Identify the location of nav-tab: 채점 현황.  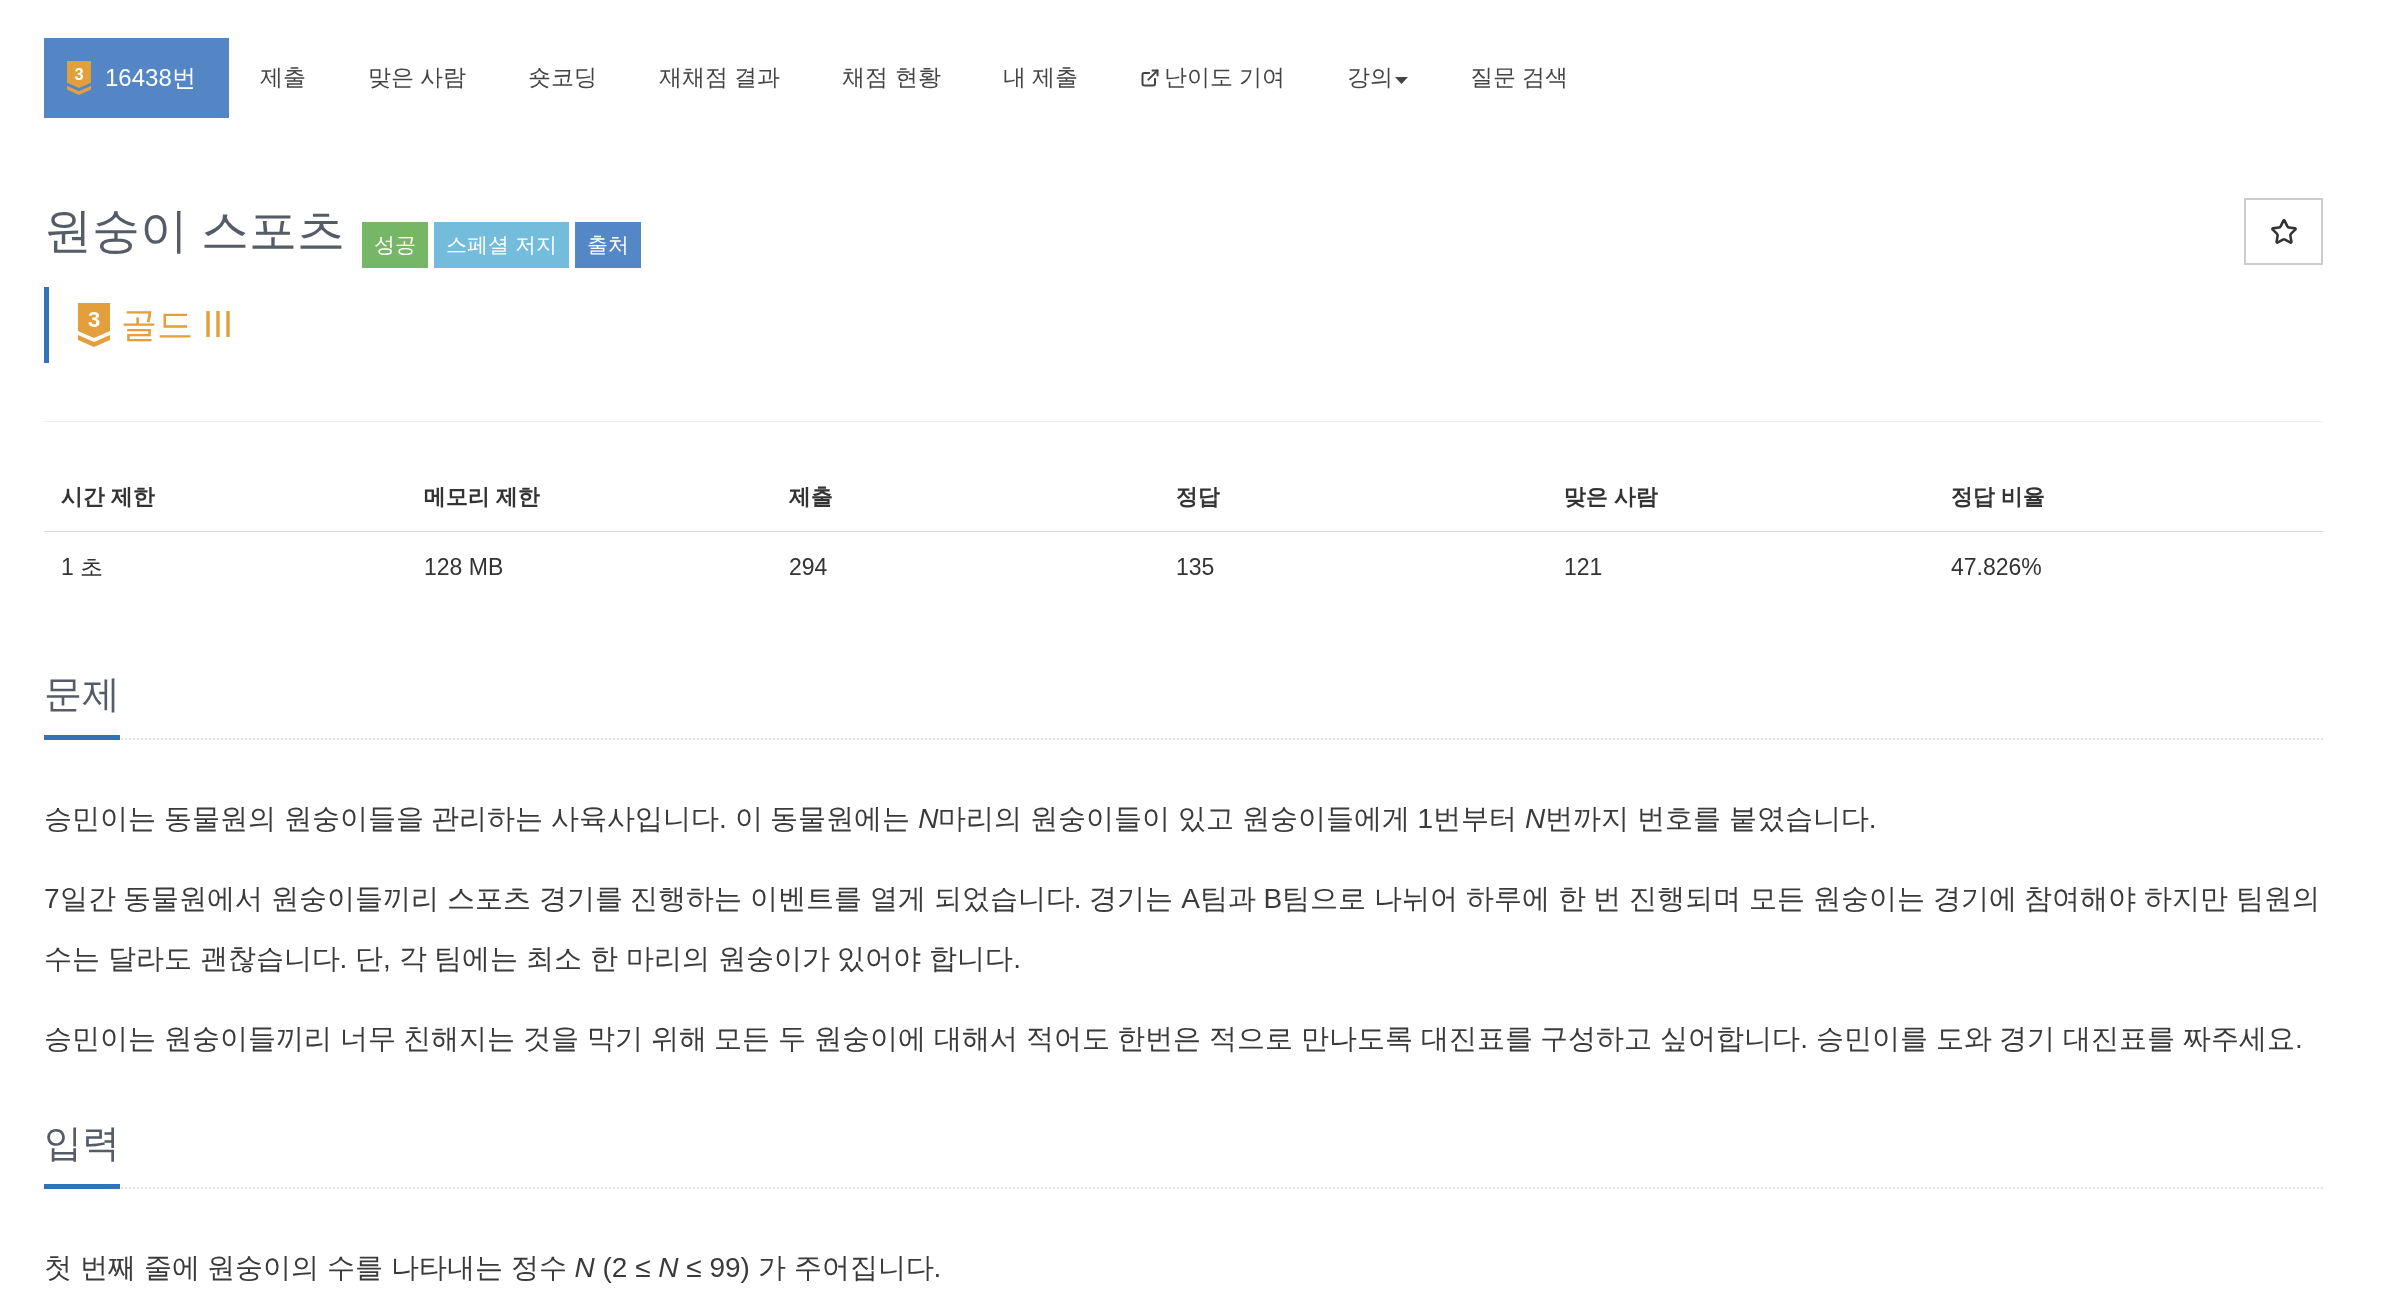
(891, 78).